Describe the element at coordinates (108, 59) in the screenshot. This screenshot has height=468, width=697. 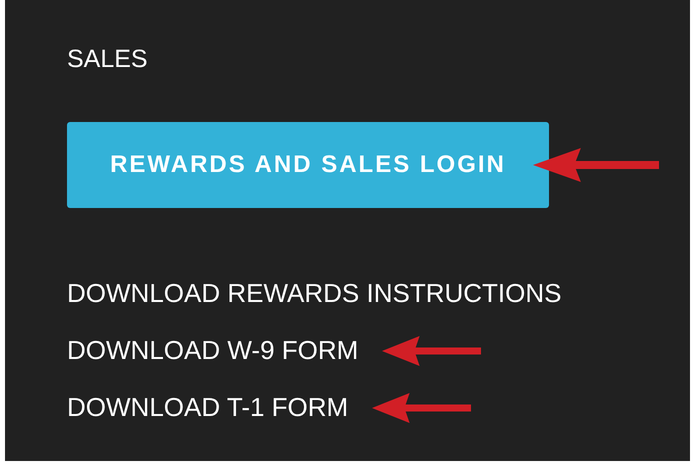
I see `section-title: SALES` at that location.